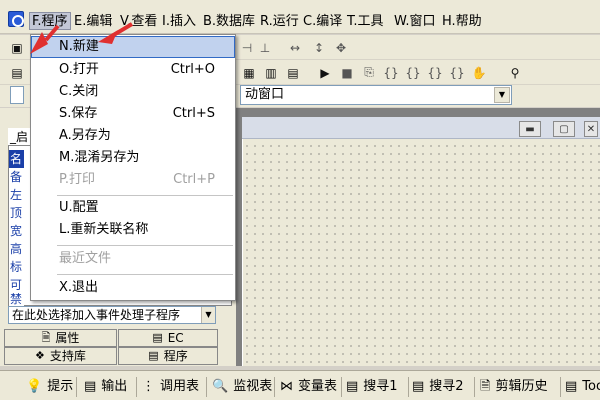 The height and width of the screenshot is (400, 600). I want to click on tab-program: ▤ 程序, so click(168, 356).